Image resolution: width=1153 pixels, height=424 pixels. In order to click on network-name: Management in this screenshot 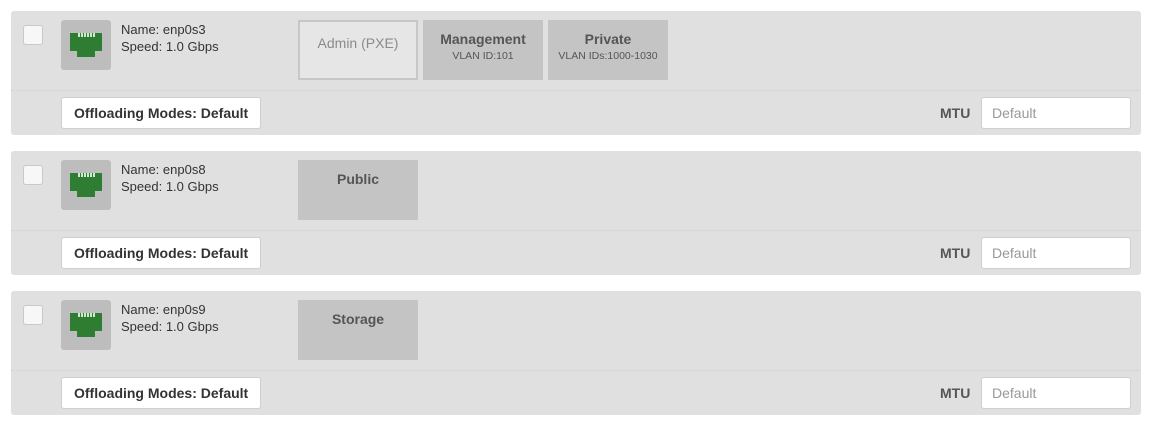, I will do `click(483, 39)`.